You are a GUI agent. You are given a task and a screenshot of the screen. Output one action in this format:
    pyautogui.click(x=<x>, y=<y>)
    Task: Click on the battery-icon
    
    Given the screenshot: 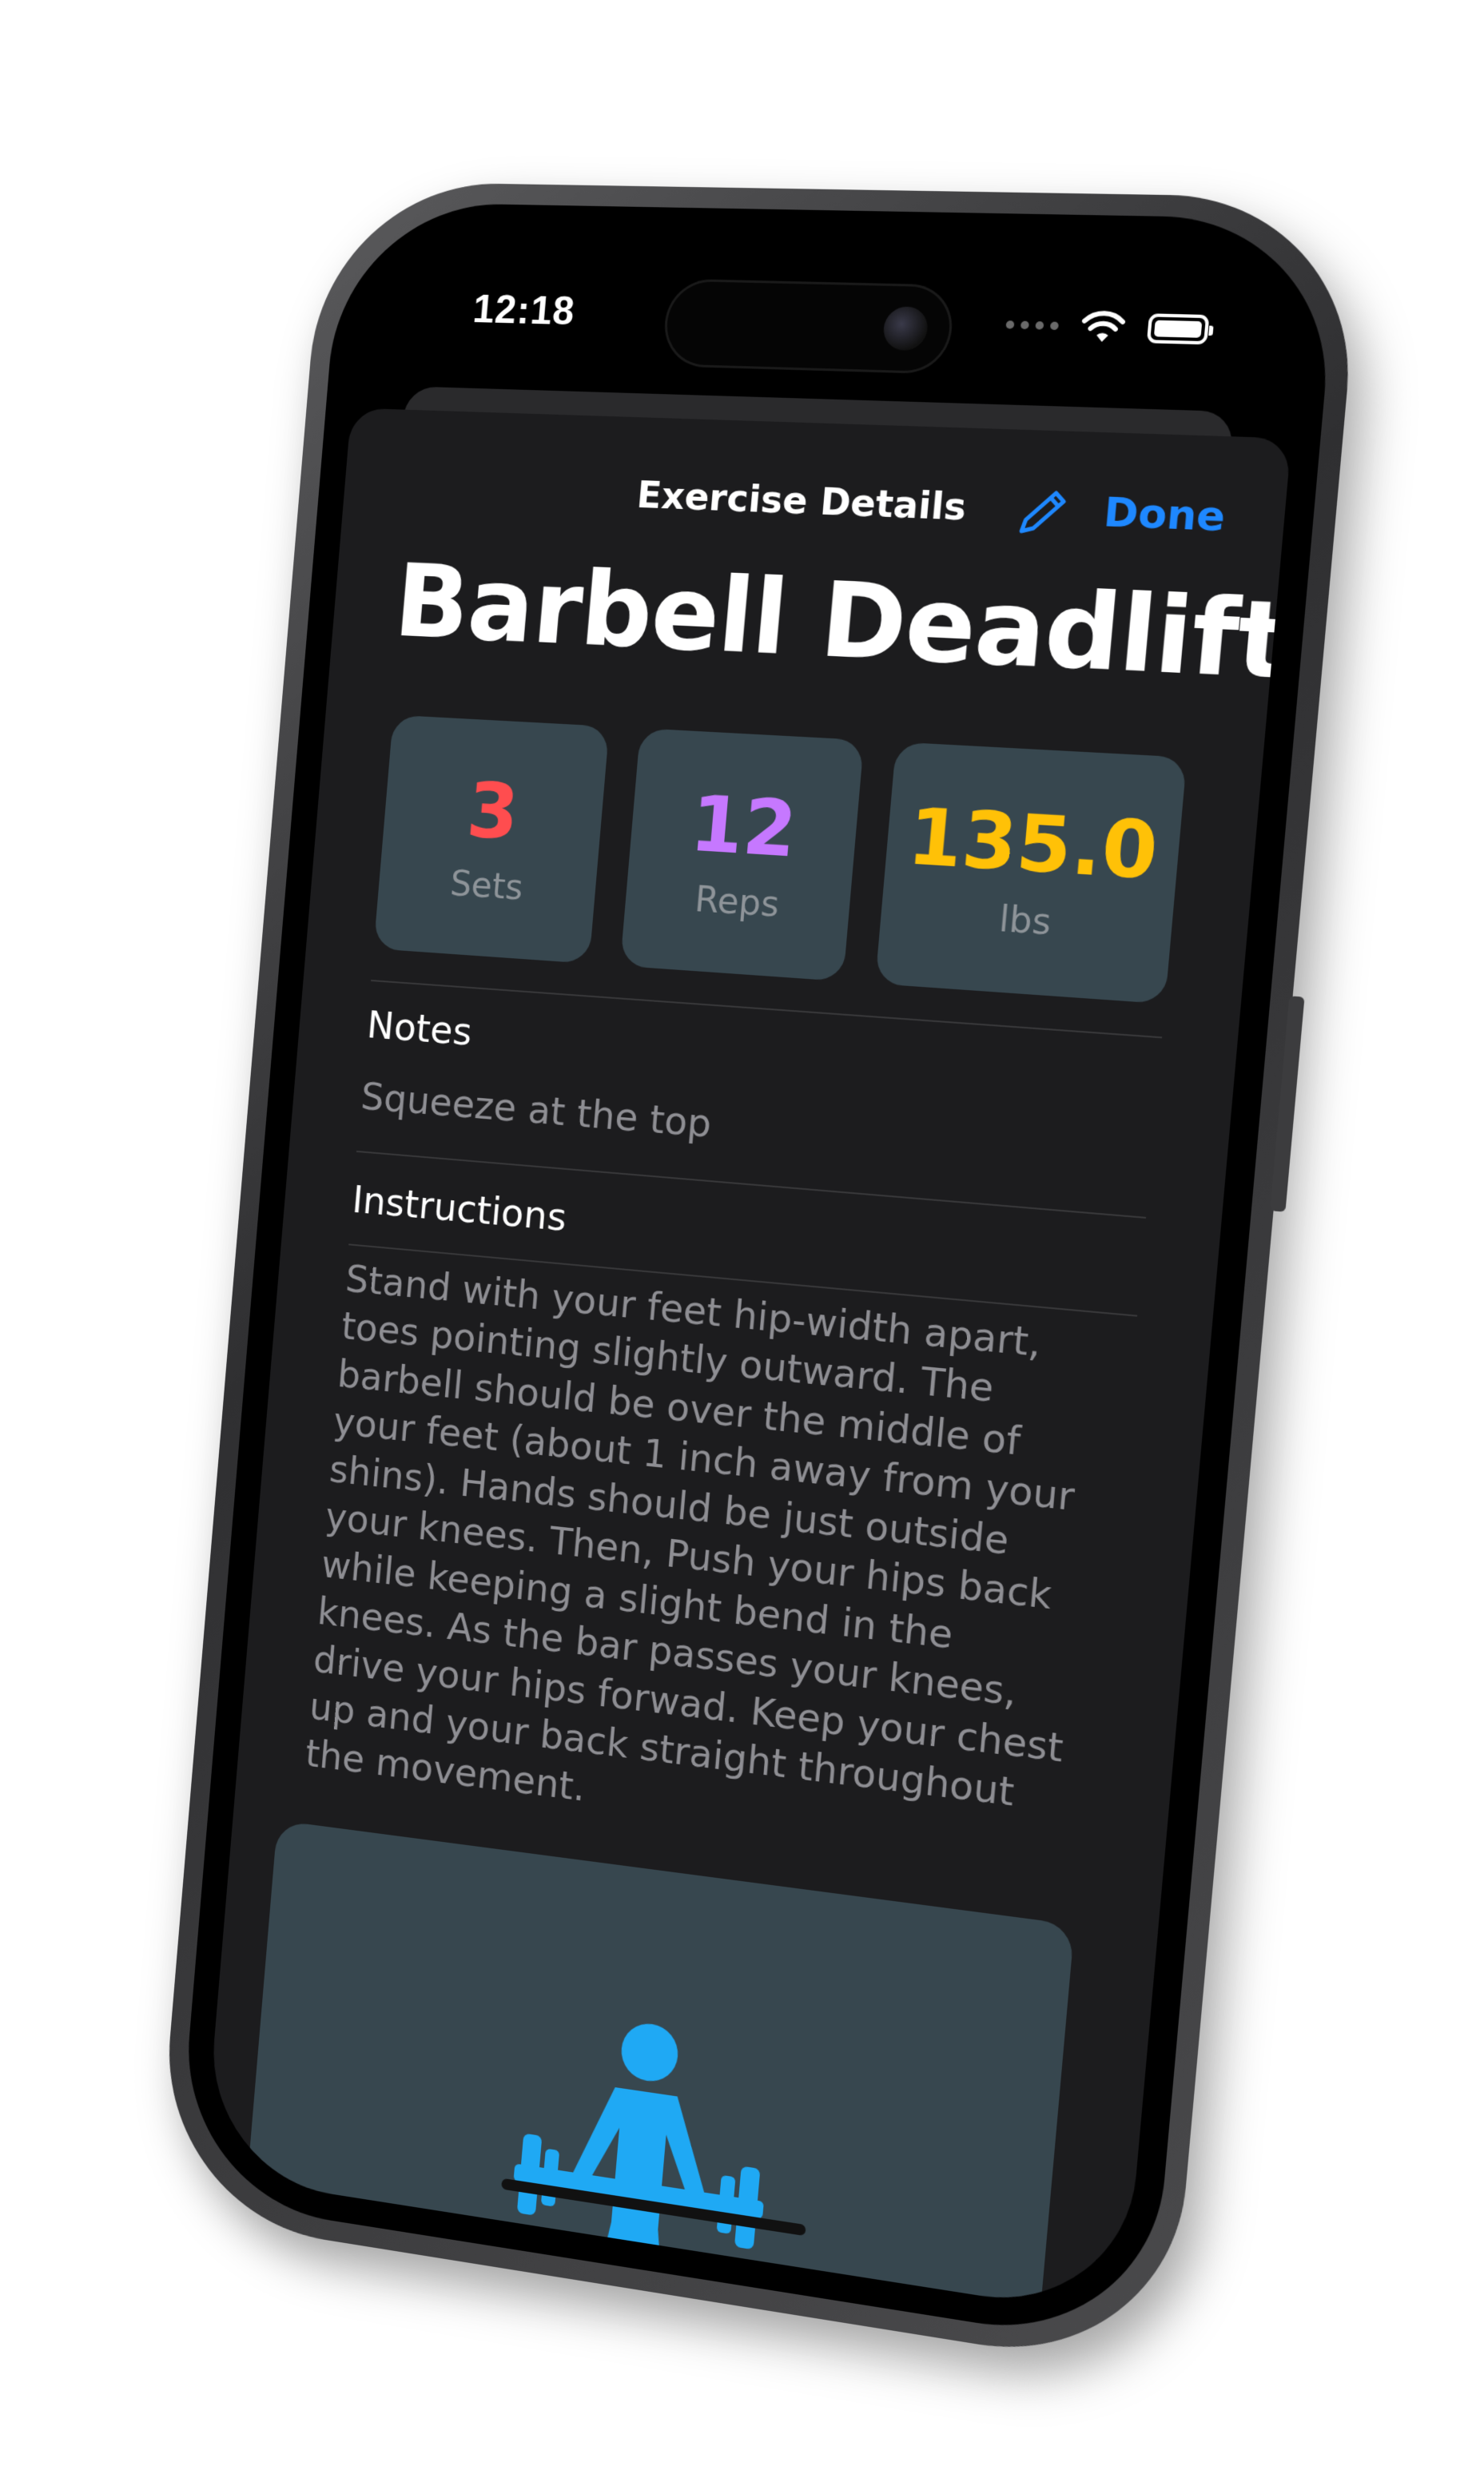 What is the action you would take?
    pyautogui.click(x=1178, y=329)
    